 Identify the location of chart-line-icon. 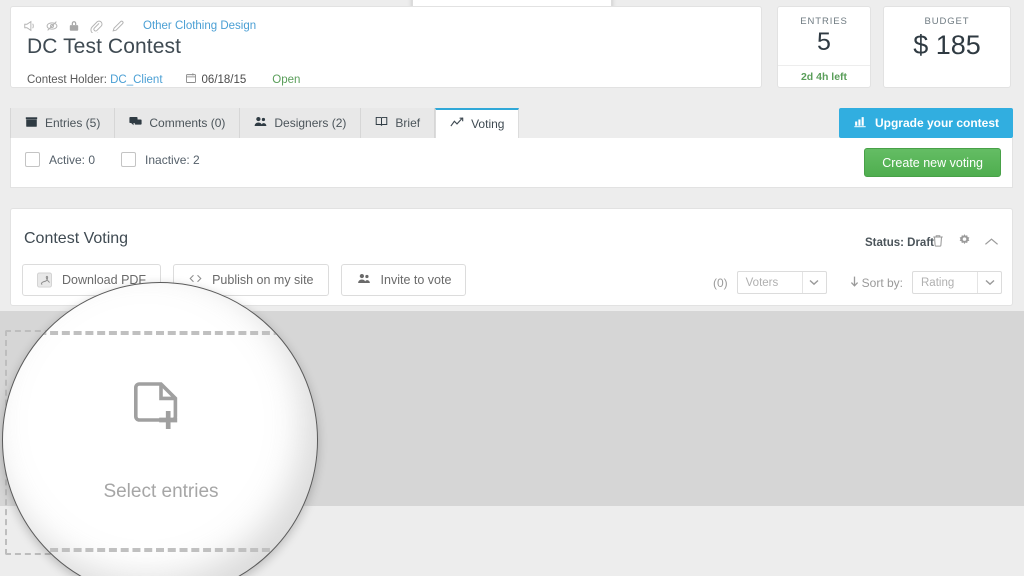
(457, 124).